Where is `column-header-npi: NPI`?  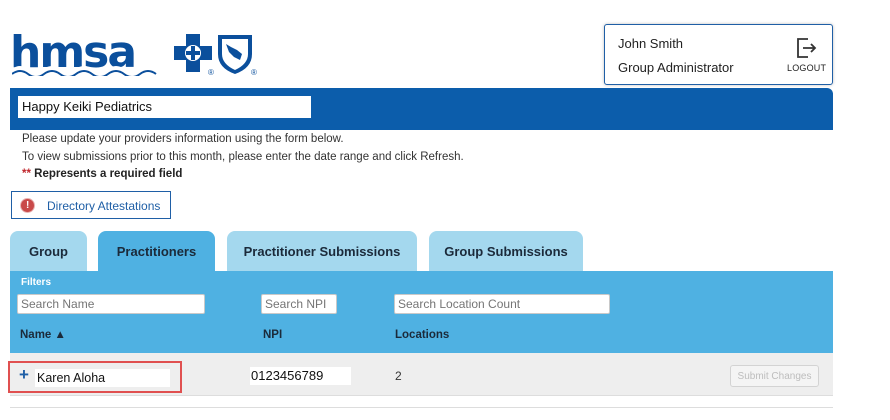 column-header-npi: NPI is located at coordinates (272, 335).